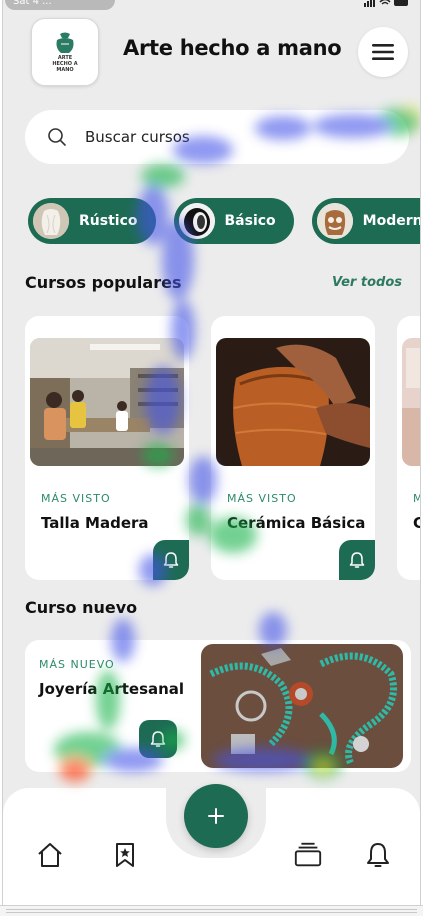  I want to click on signal-wifi-battery-icon, so click(386, 3).